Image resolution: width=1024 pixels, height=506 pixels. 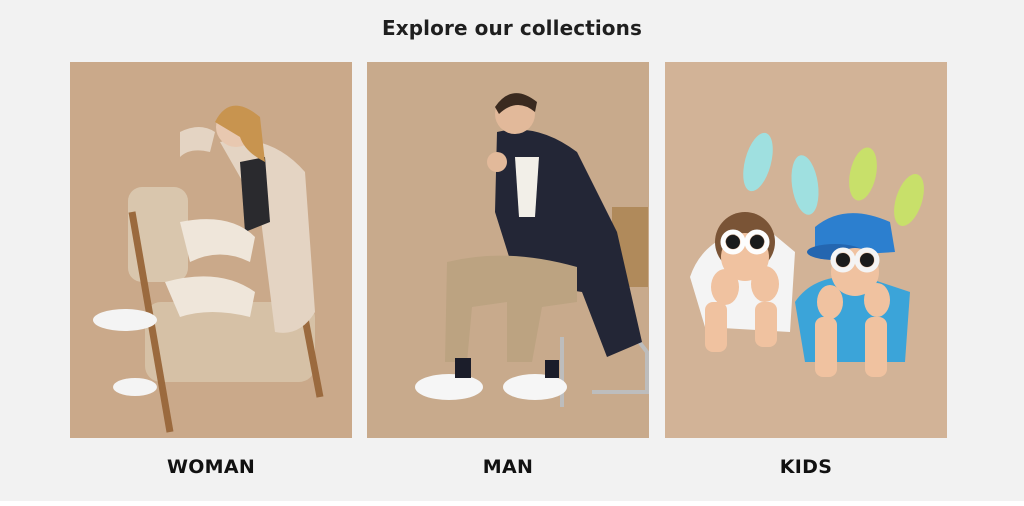 What do you see at coordinates (512, 28) in the screenshot?
I see `section-heading: Explore our collections` at bounding box center [512, 28].